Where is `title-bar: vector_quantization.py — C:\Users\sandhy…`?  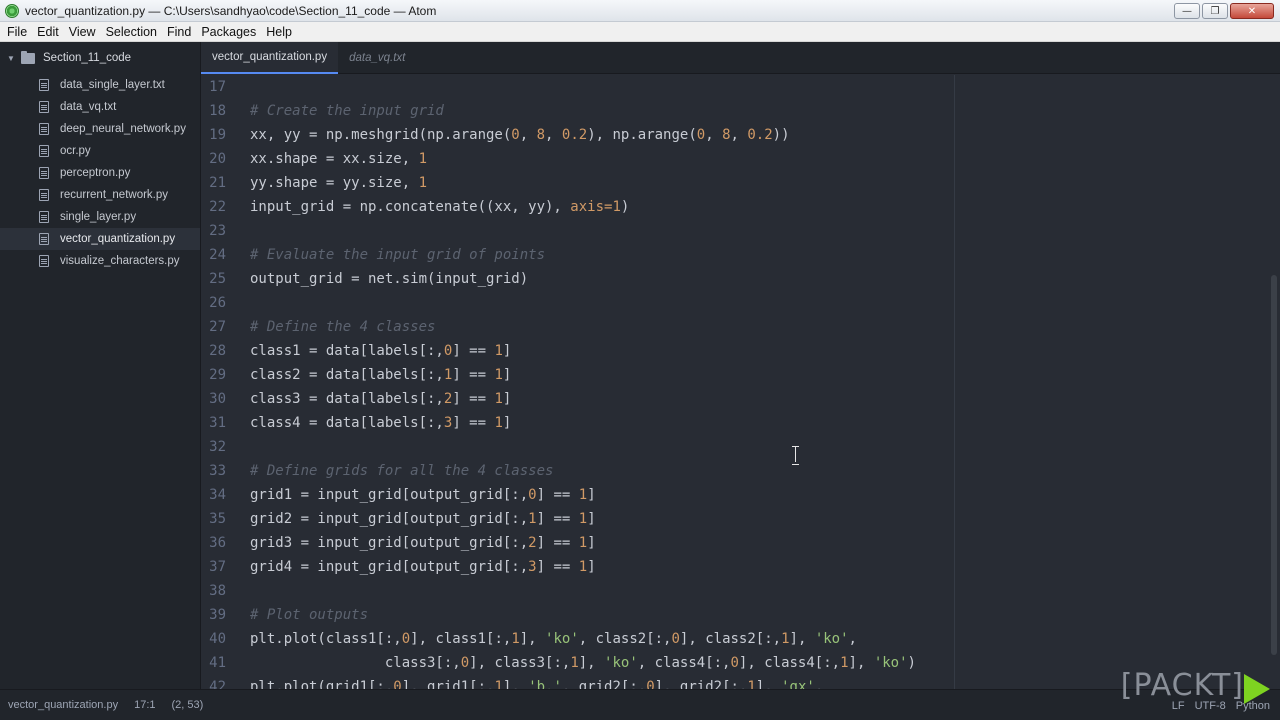
title-bar: vector_quantization.py — C:\Users\sandhy… is located at coordinates (640, 11).